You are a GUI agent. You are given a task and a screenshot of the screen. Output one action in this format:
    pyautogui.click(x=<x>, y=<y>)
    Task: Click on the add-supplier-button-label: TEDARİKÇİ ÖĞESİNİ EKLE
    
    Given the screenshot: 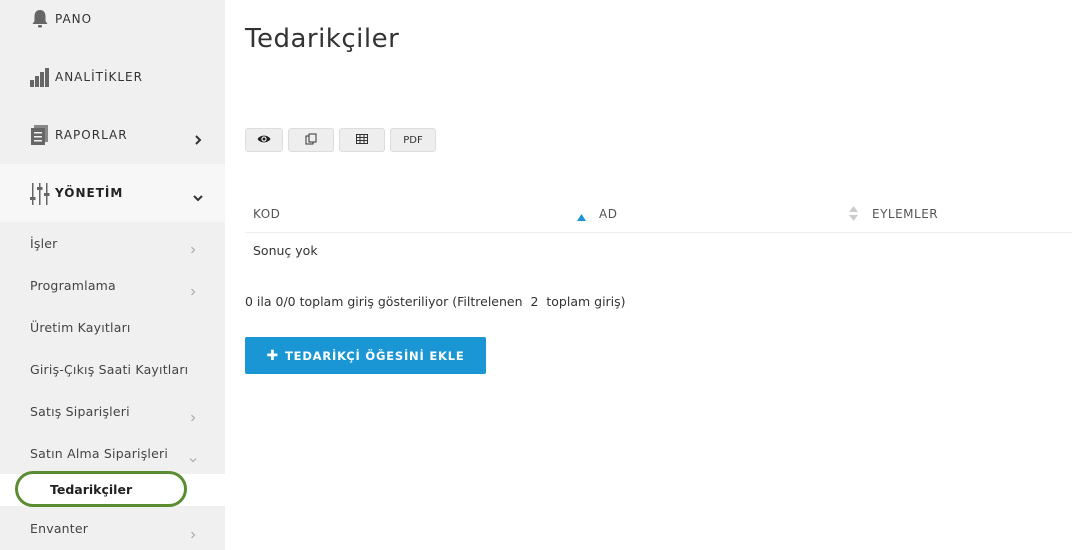 What is the action you would take?
    pyautogui.click(x=375, y=355)
    